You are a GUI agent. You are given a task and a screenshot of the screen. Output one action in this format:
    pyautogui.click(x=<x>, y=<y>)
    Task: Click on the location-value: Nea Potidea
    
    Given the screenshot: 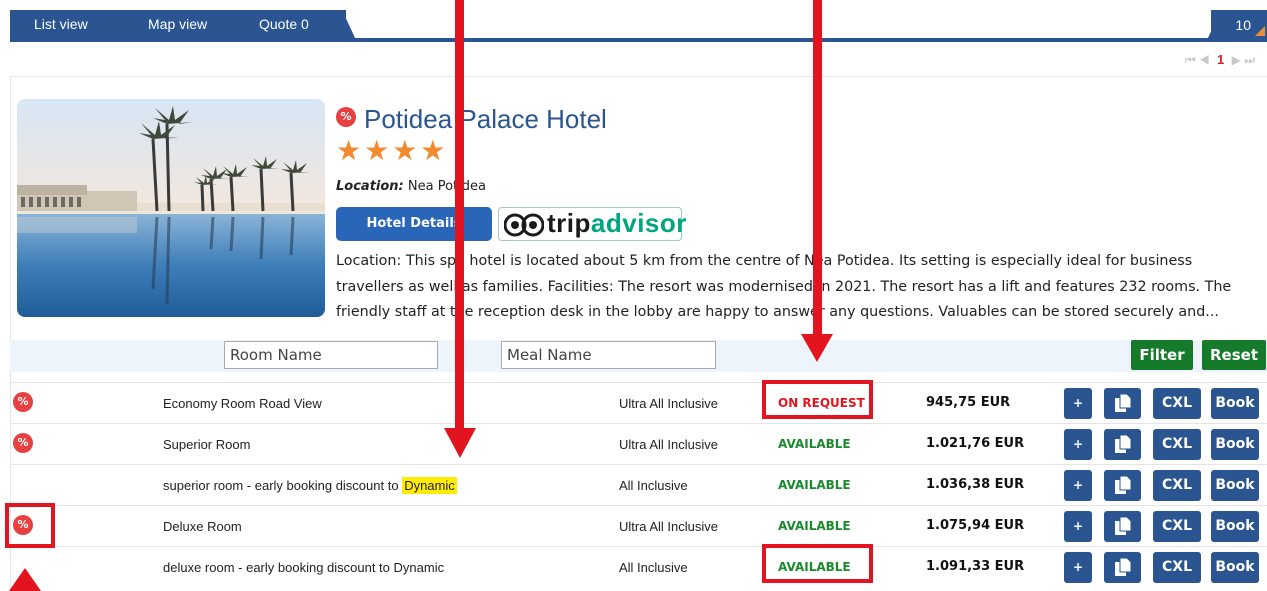 What is the action you would take?
    pyautogui.click(x=446, y=186)
    